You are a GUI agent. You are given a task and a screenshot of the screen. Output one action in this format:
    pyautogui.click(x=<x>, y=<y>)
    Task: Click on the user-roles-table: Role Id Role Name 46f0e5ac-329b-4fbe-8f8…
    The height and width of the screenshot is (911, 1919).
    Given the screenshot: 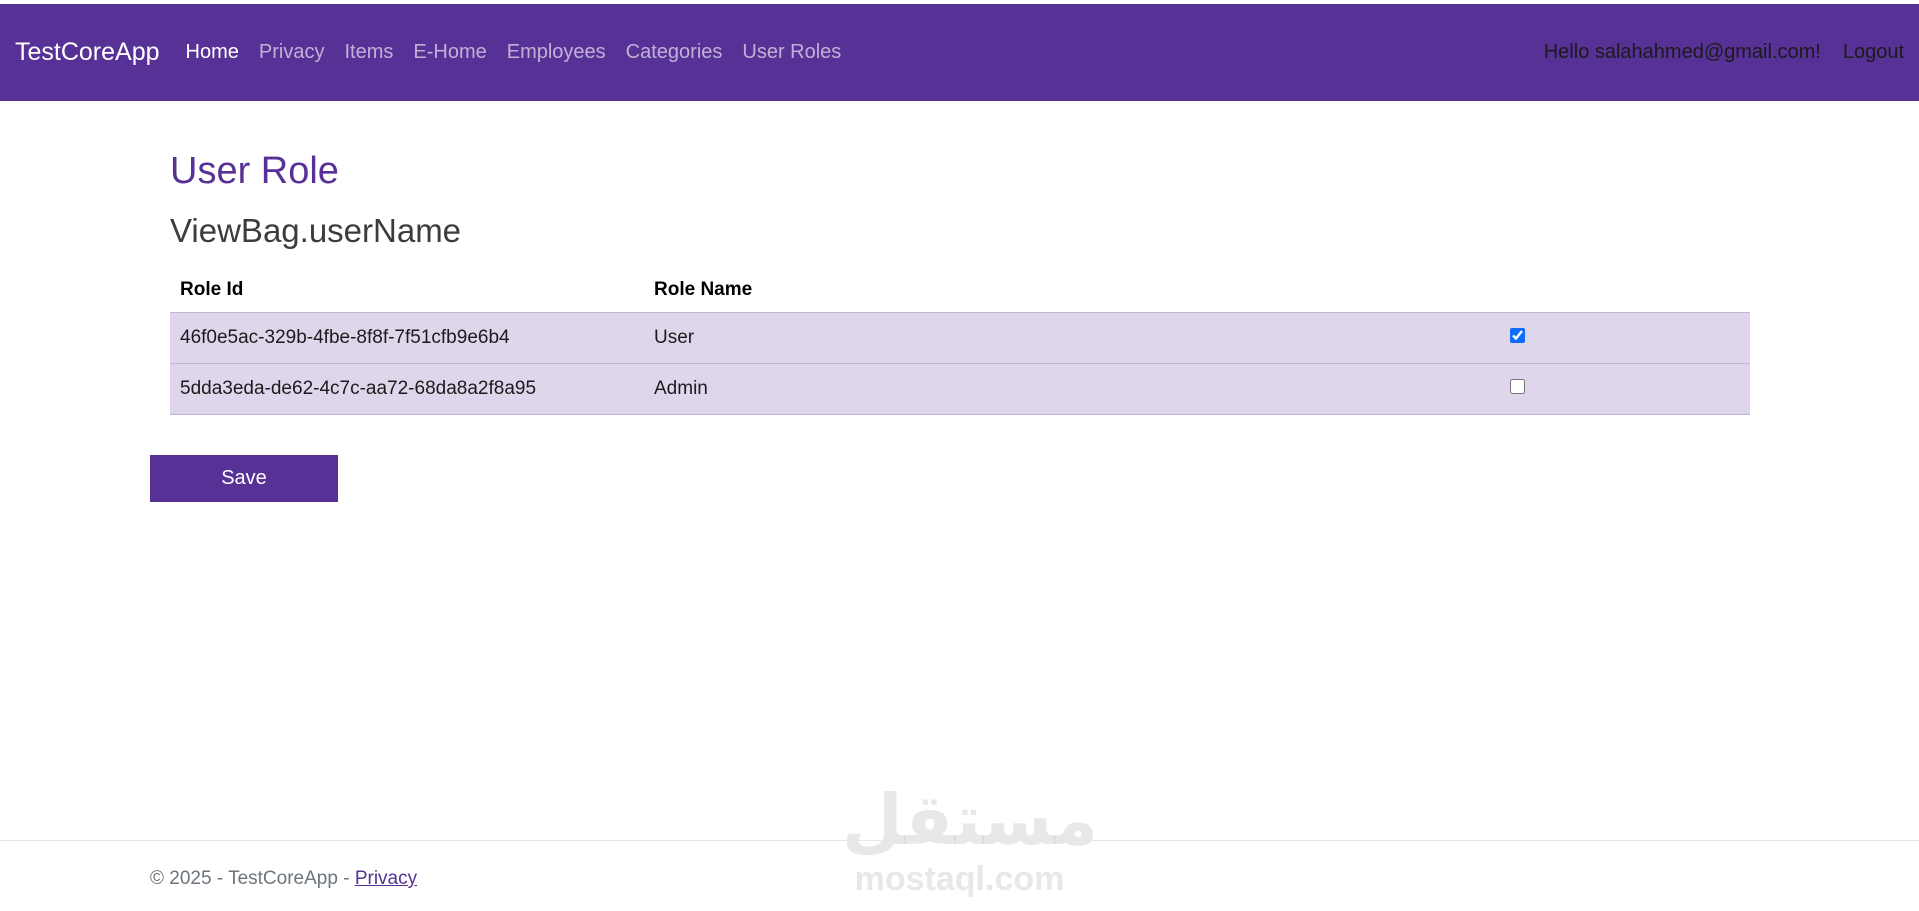 What is the action you would take?
    pyautogui.click(x=960, y=341)
    